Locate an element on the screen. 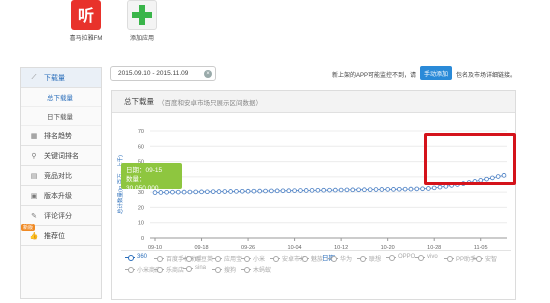 This screenshot has height=303, width=550. sidebar-item-compare: ▤ 竞品对比 is located at coordinates (61, 176).